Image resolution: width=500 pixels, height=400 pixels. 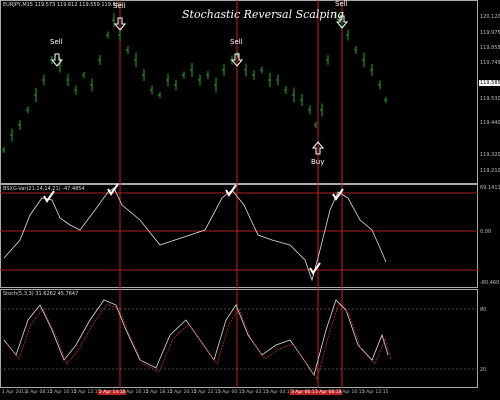 I want to click on price-axis-label: 119.530, so click(x=490, y=99).